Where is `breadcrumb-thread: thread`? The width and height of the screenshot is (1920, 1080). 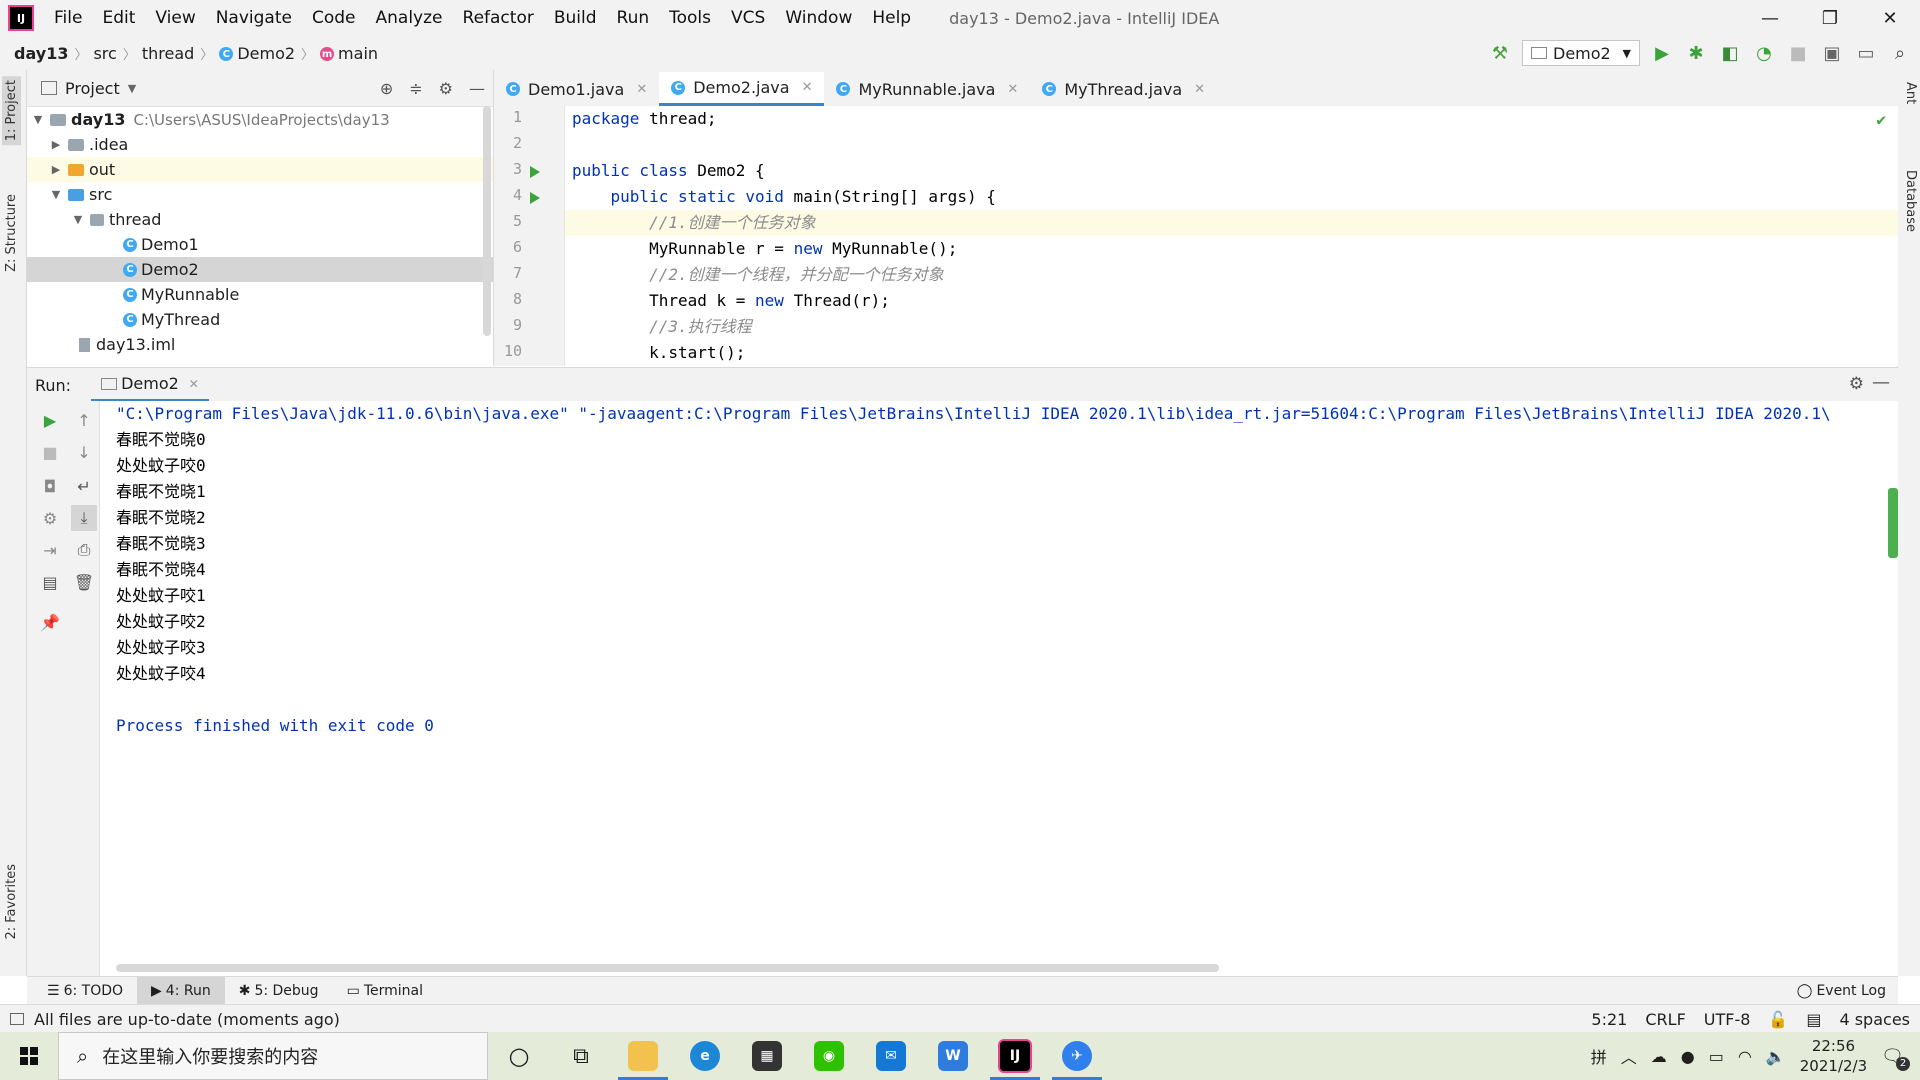 breadcrumb-thread: thread is located at coordinates (168, 53).